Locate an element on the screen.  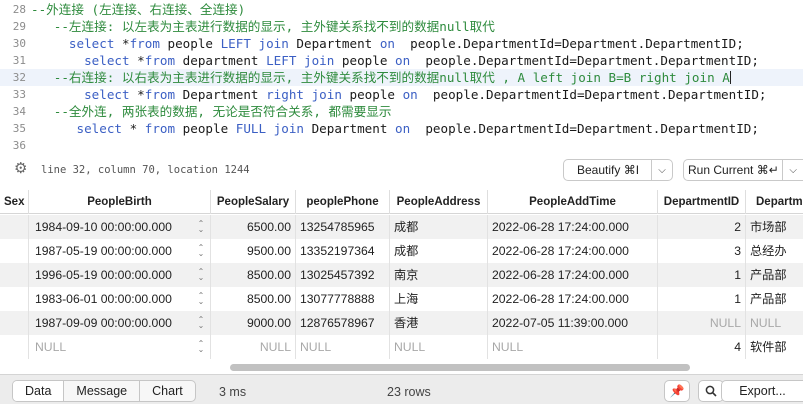
cell-people-phone: 13025457392 is located at coordinates (343, 275).